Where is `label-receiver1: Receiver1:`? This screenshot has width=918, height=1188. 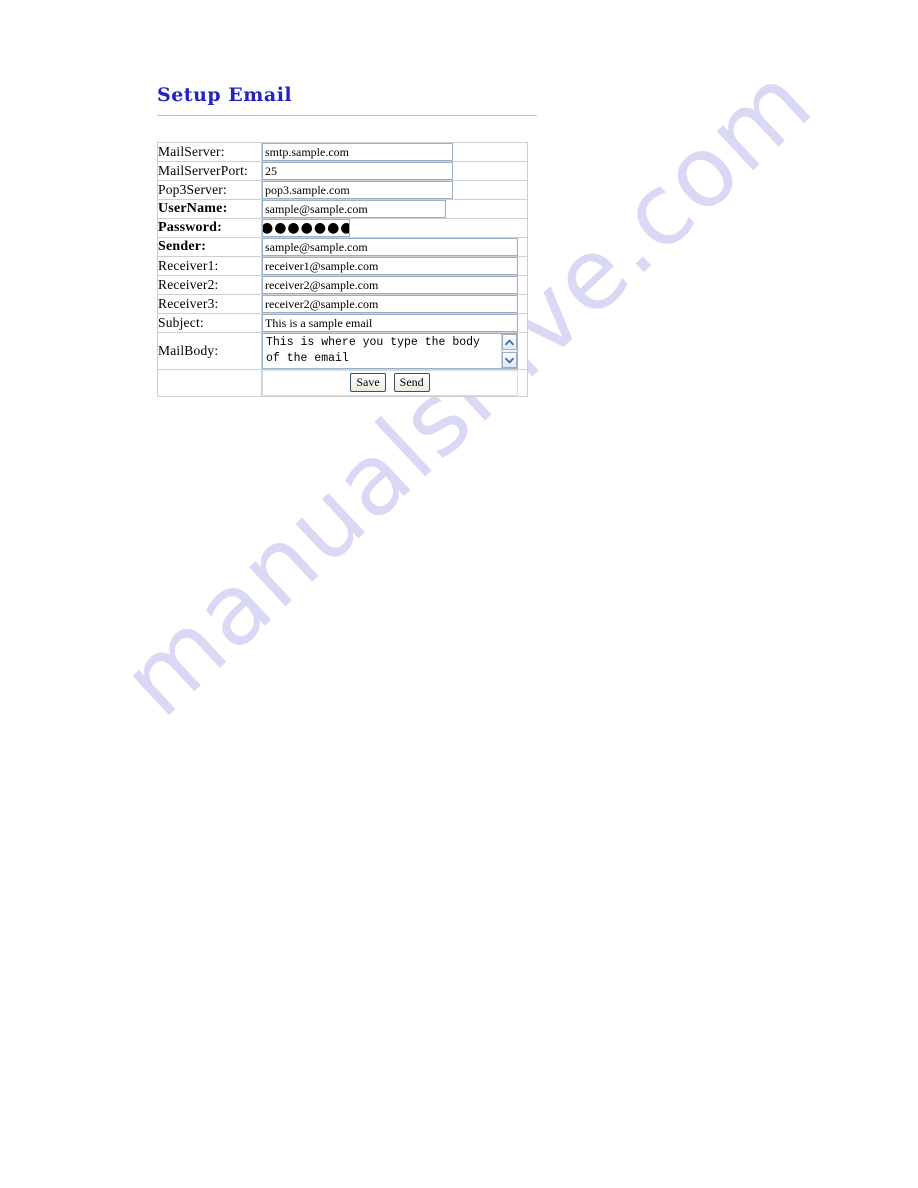 label-receiver1: Receiver1: is located at coordinates (209, 266).